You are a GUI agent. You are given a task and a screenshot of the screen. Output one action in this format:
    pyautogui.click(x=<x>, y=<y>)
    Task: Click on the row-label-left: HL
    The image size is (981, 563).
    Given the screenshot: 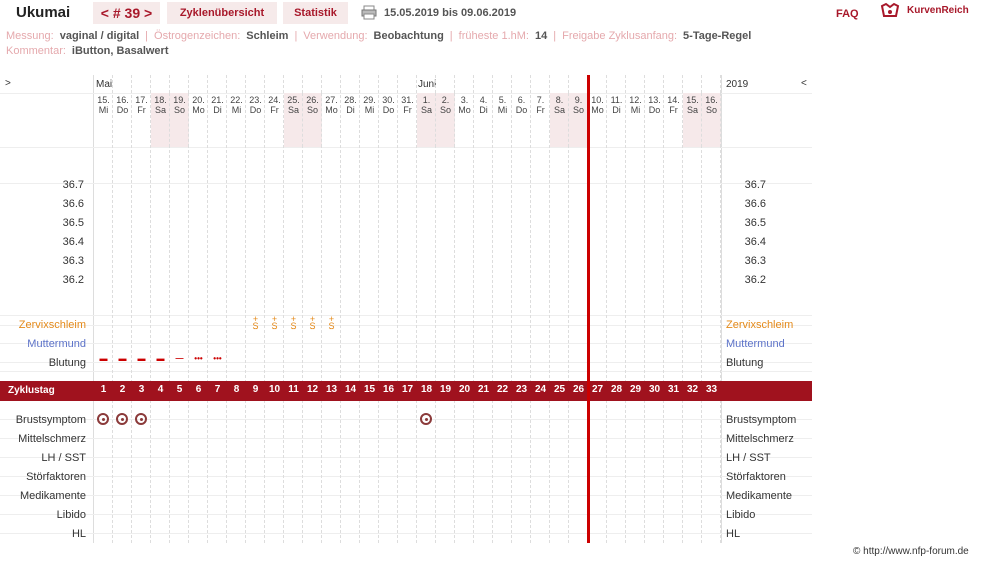 What is the action you would take?
    pyautogui.click(x=78, y=534)
    